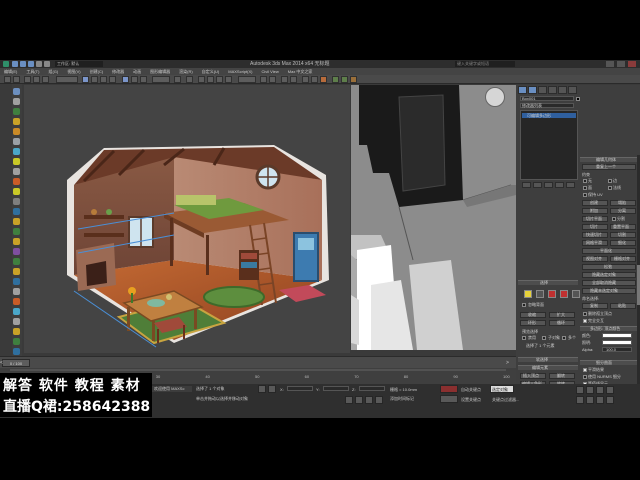  Describe the element at coordinates (32, 72) in the screenshot. I see `menu-tools: 工具(T)` at that location.